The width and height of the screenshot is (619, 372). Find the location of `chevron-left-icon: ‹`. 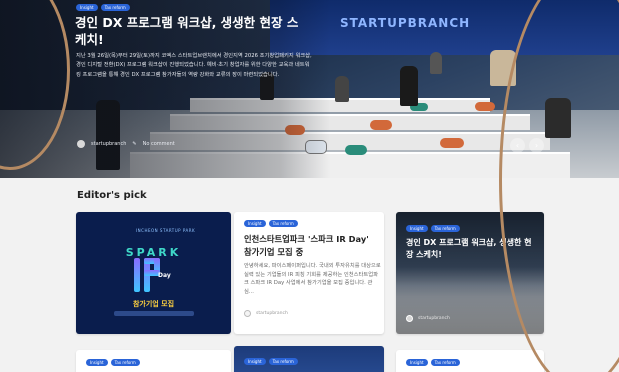

chevron-left-icon: ‹ is located at coordinates (517, 145).